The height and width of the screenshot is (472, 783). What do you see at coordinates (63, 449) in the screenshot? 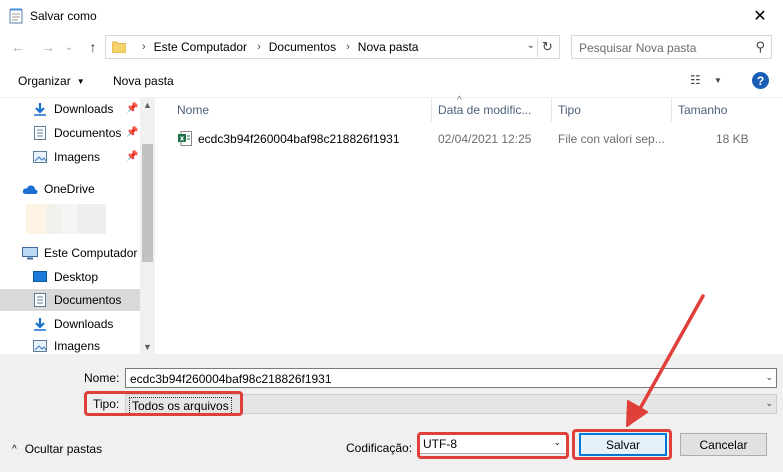
I see `hide-folders-label: Ocultar pastas` at bounding box center [63, 449].